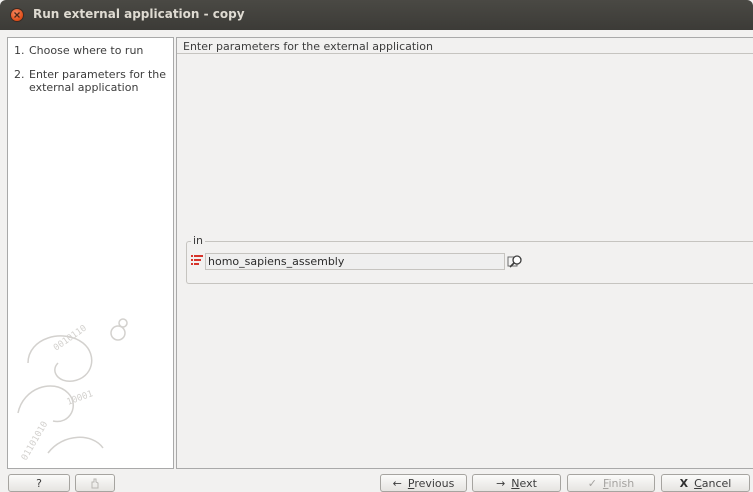 This screenshot has width=753, height=492. What do you see at coordinates (465, 53) in the screenshot?
I see `title-divider` at bounding box center [465, 53].